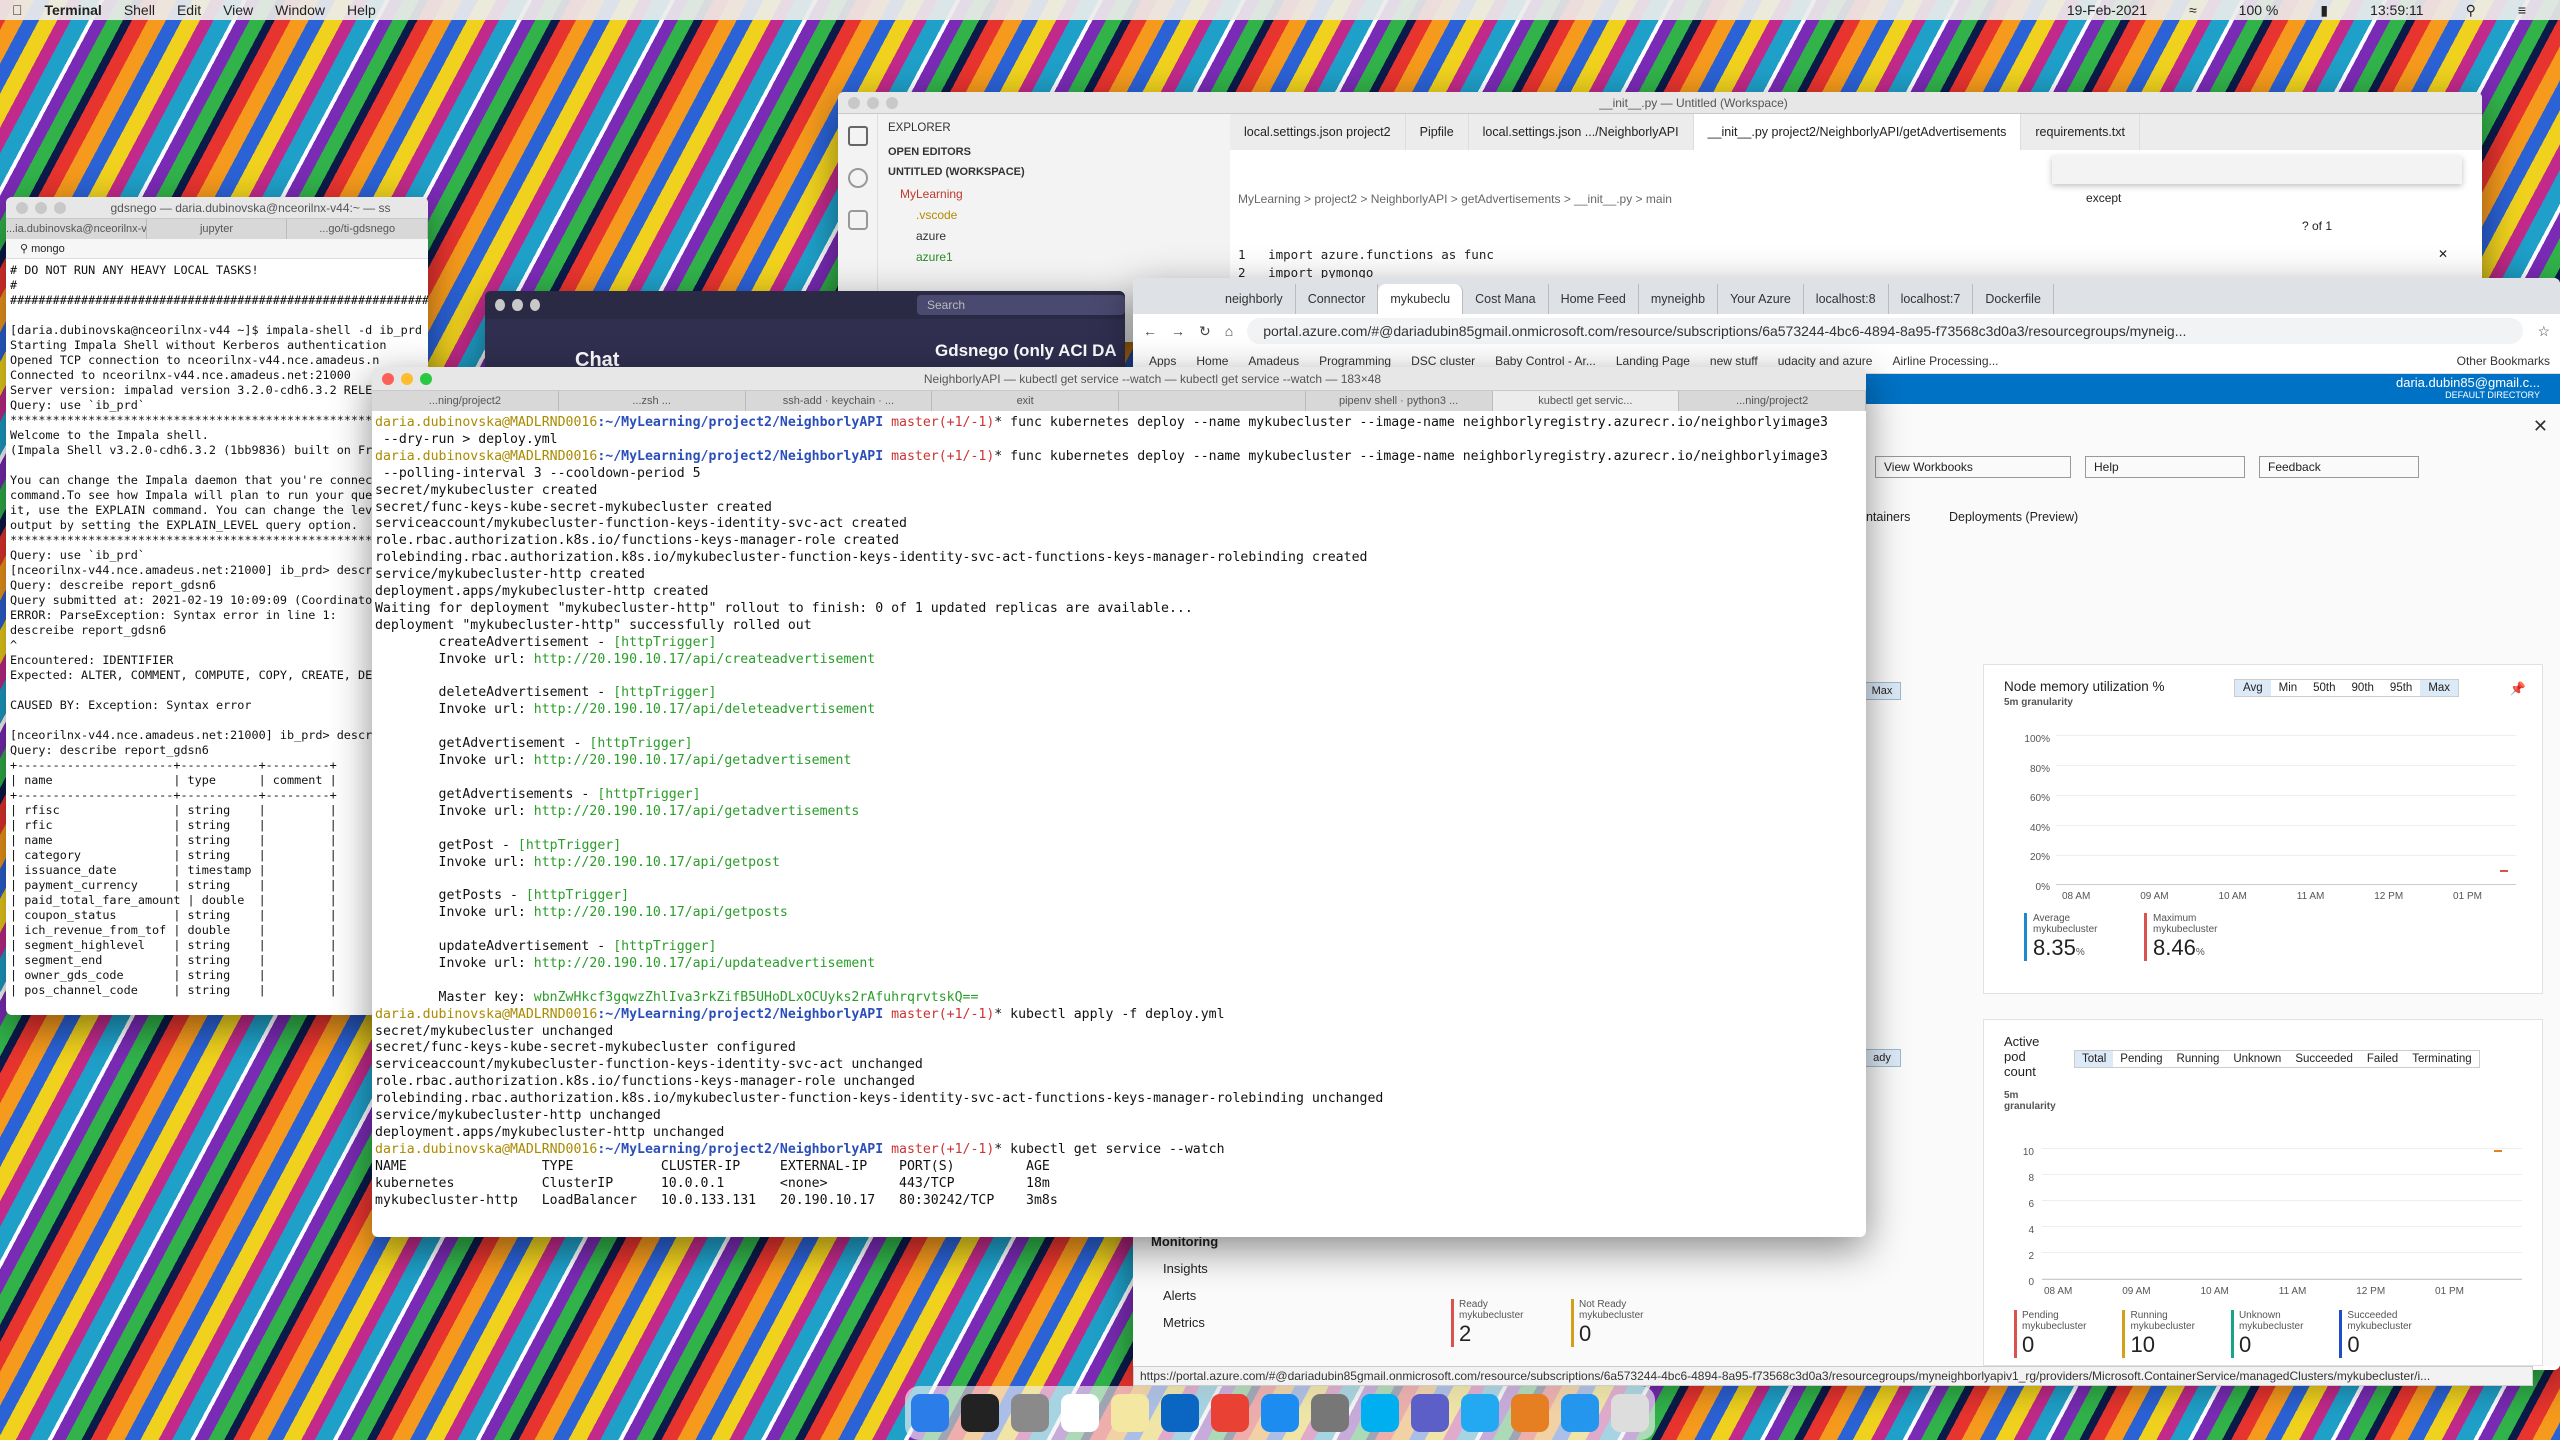 Image resolution: width=2560 pixels, height=1440 pixels. What do you see at coordinates (1212, 401) in the screenshot?
I see `terminal-tab` at bounding box center [1212, 401].